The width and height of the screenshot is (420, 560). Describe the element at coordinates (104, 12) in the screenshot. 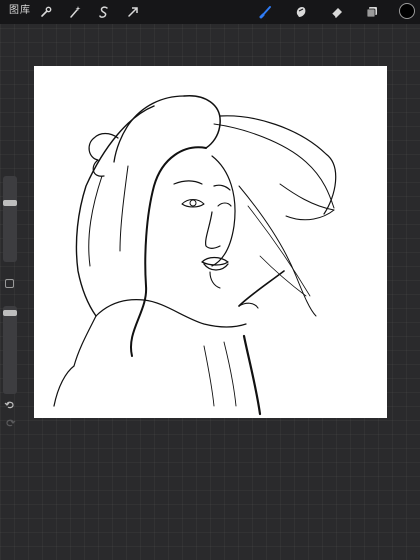

I see `selection-s-icon` at that location.